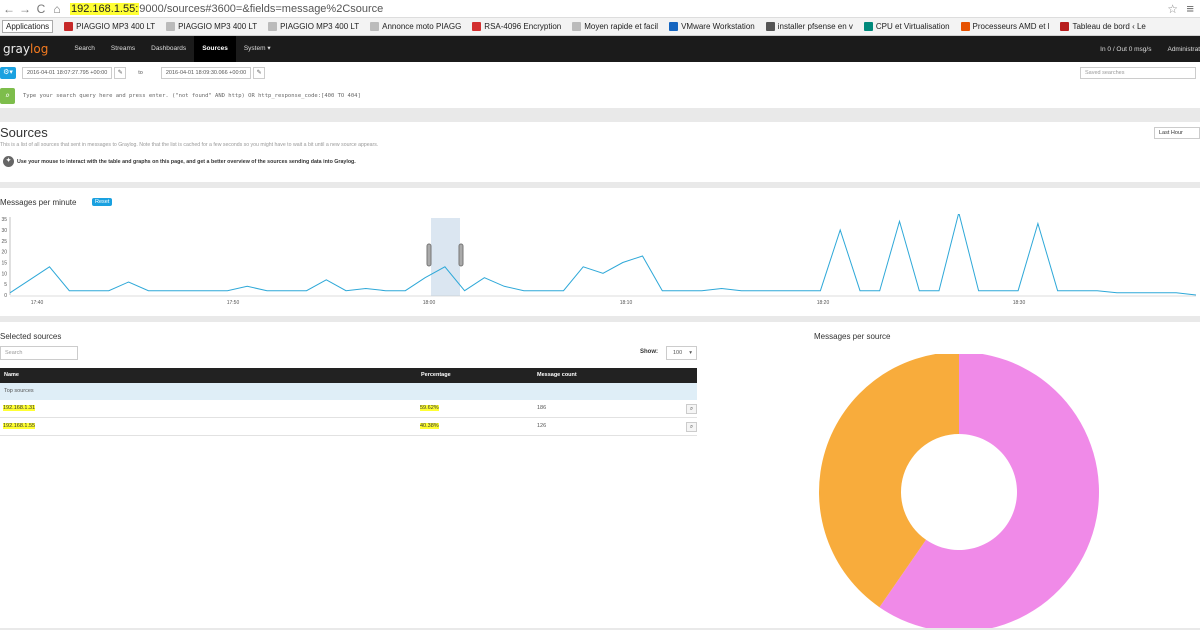  Describe the element at coordinates (603, 255) in the screenshot. I see `messages-line-series` at that location.